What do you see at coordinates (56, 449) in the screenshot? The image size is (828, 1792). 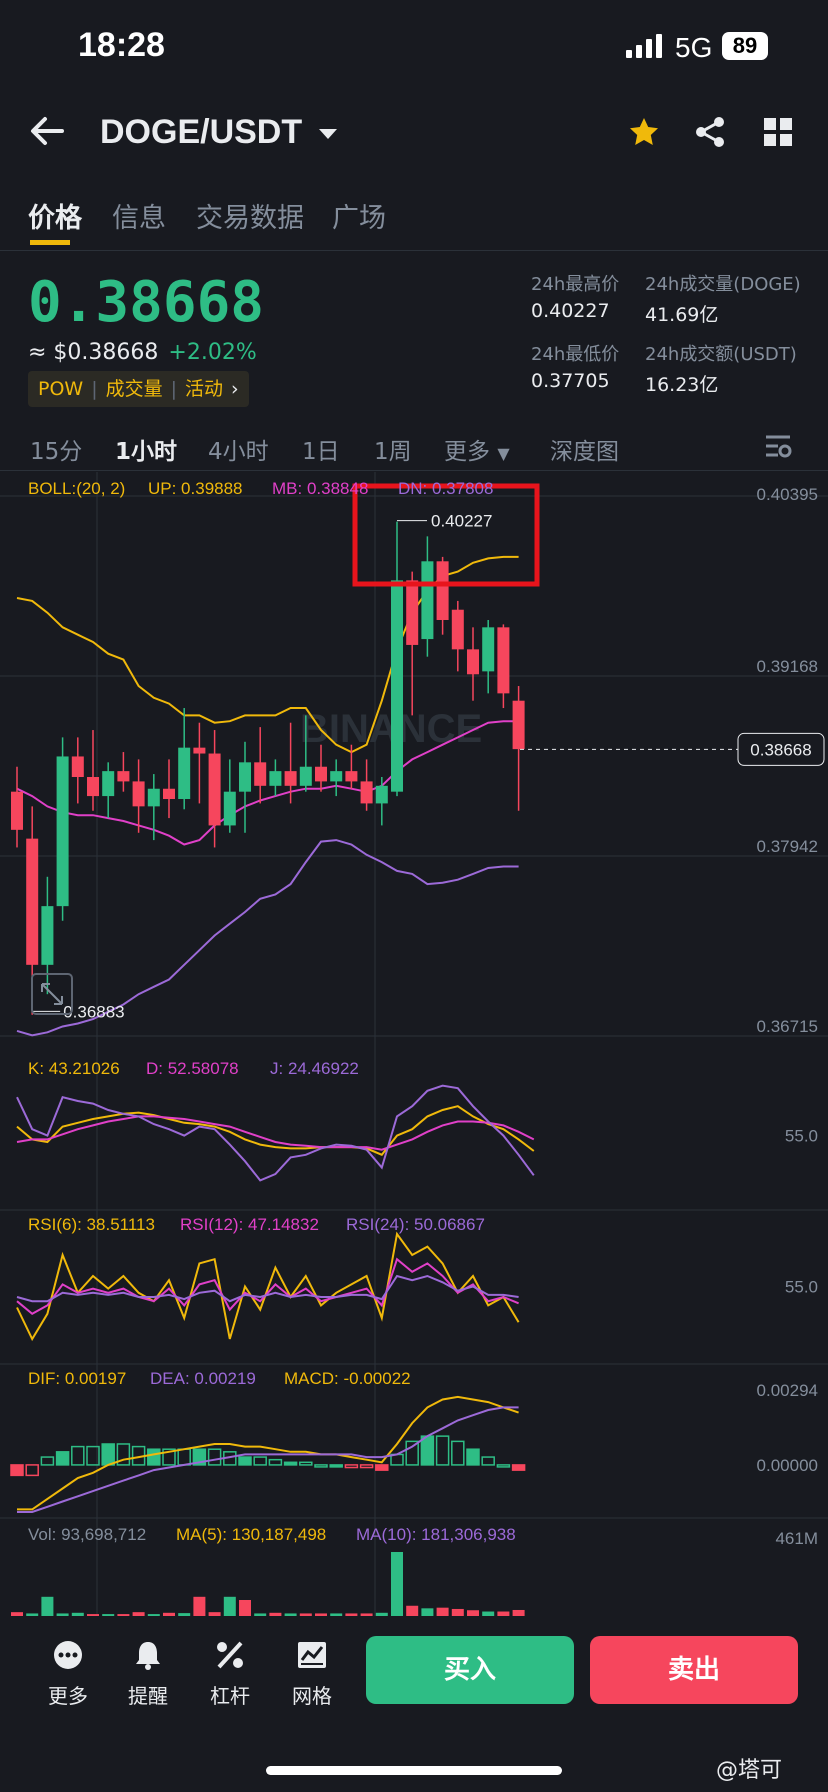 I see `interval-15m: 15分` at bounding box center [56, 449].